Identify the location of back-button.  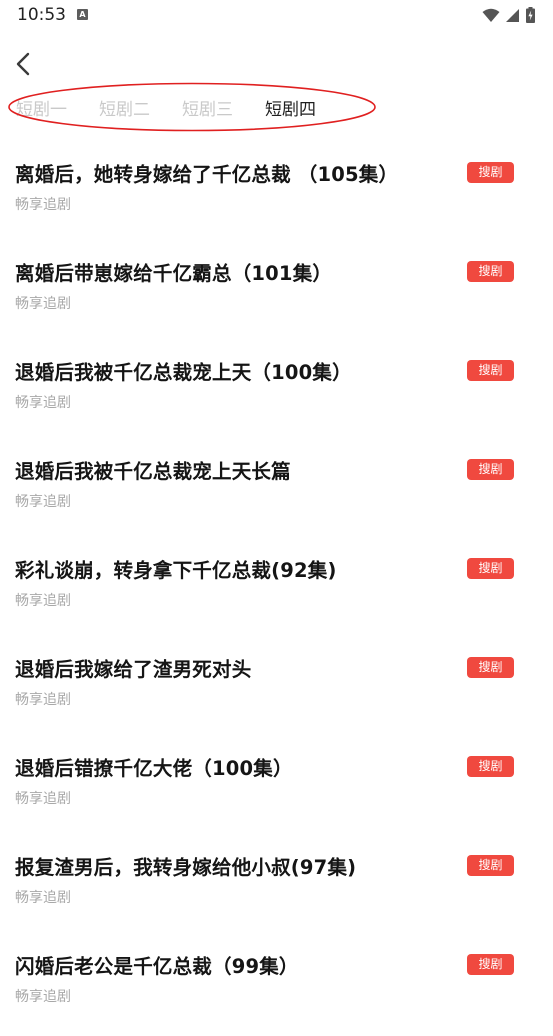
(26, 64).